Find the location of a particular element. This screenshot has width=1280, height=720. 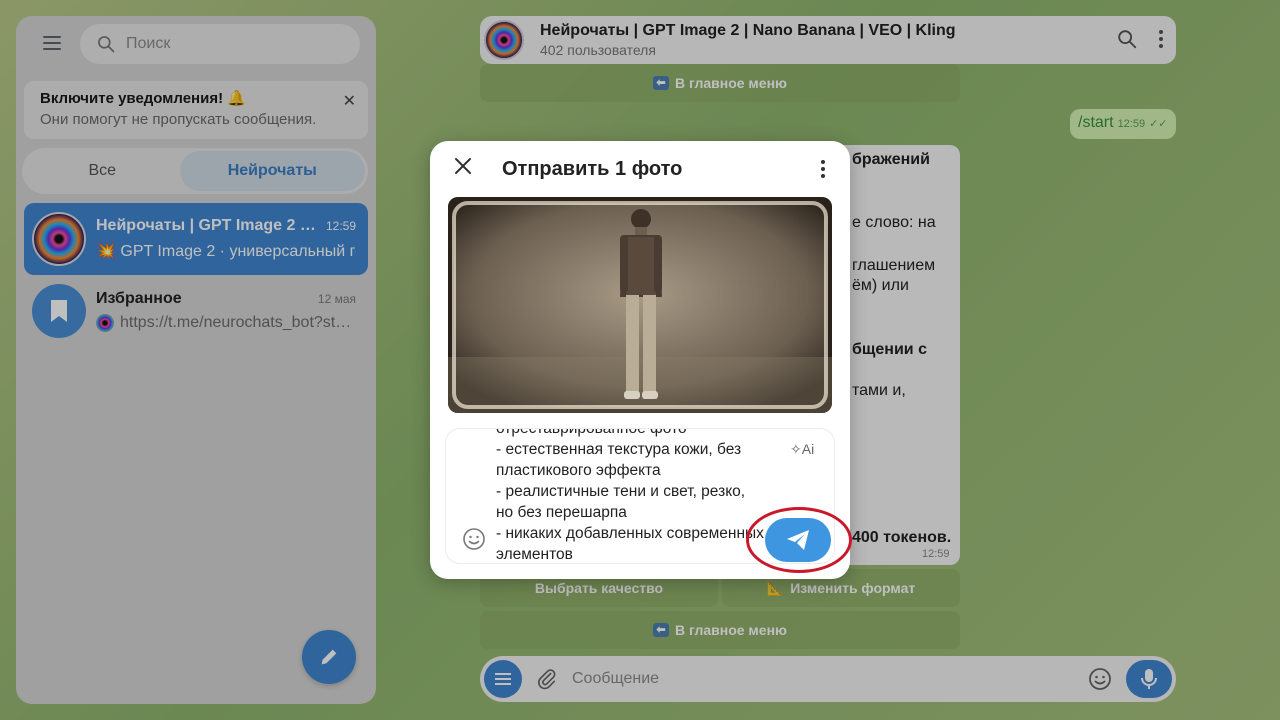

photo-preview is located at coordinates (640, 305).